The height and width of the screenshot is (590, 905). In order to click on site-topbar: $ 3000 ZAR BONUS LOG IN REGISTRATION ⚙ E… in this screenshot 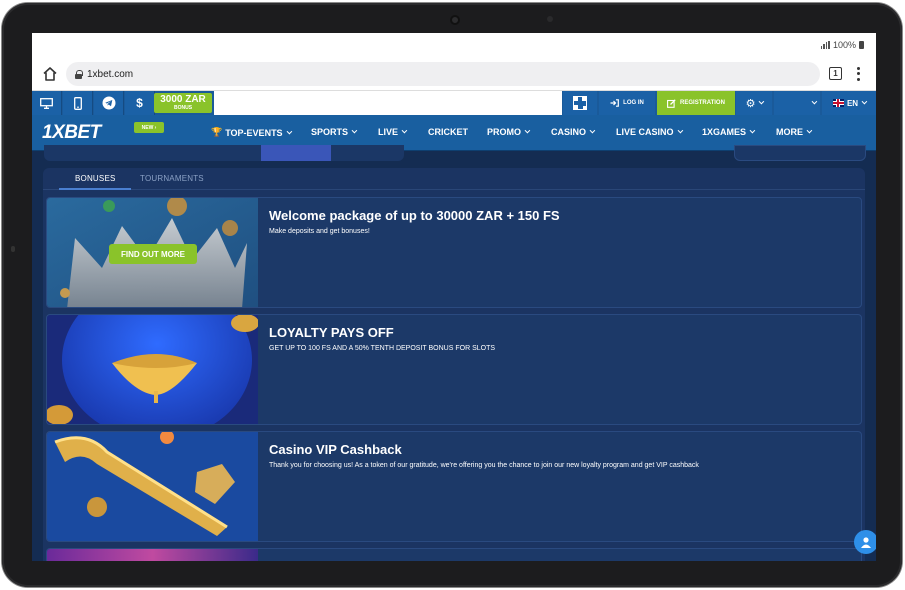, I will do `click(454, 103)`.